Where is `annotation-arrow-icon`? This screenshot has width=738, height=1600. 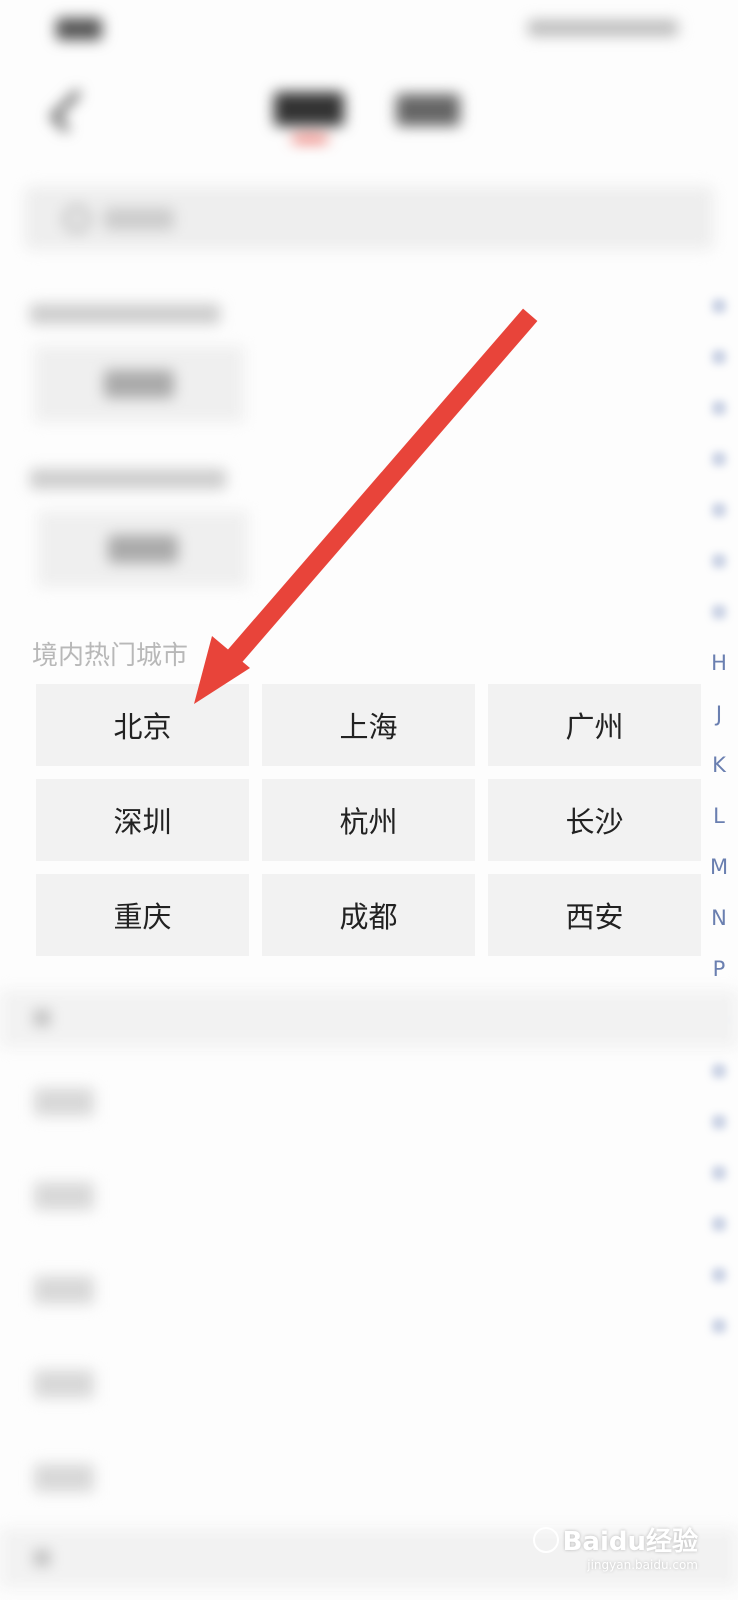 annotation-arrow-icon is located at coordinates (366, 506).